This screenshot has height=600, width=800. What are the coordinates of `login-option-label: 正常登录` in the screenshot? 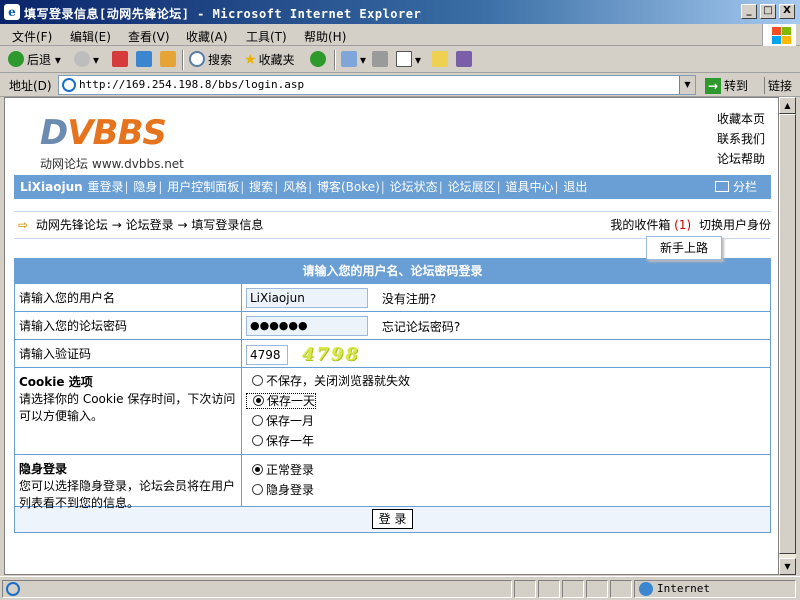 It's located at (290, 470).